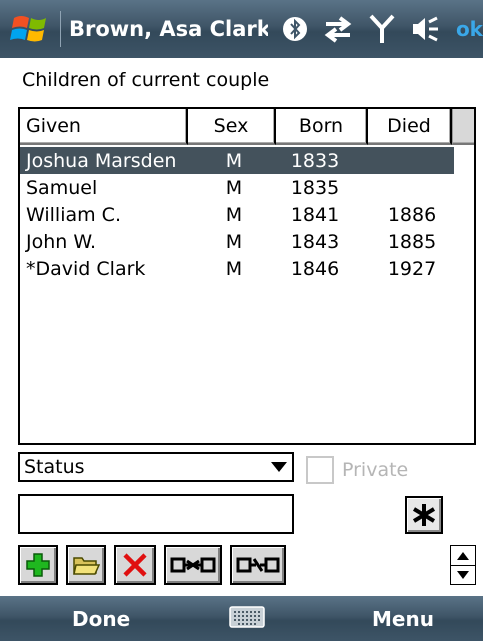 This screenshot has height=641, width=483. Describe the element at coordinates (279, 467) in the screenshot. I see `chevron-down-icon` at that location.